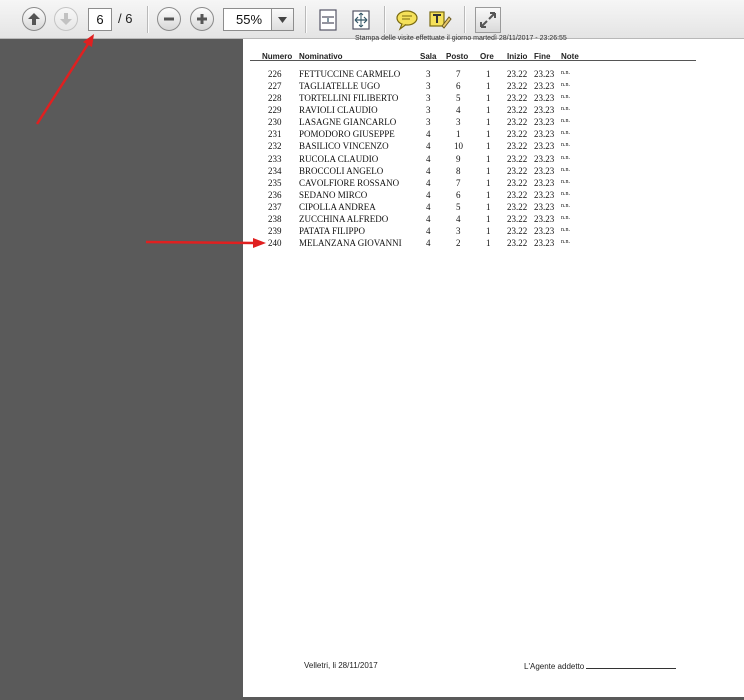 The image size is (744, 700). What do you see at coordinates (600, 666) in the screenshot?
I see `footer-signature: L'Agente addetto` at bounding box center [600, 666].